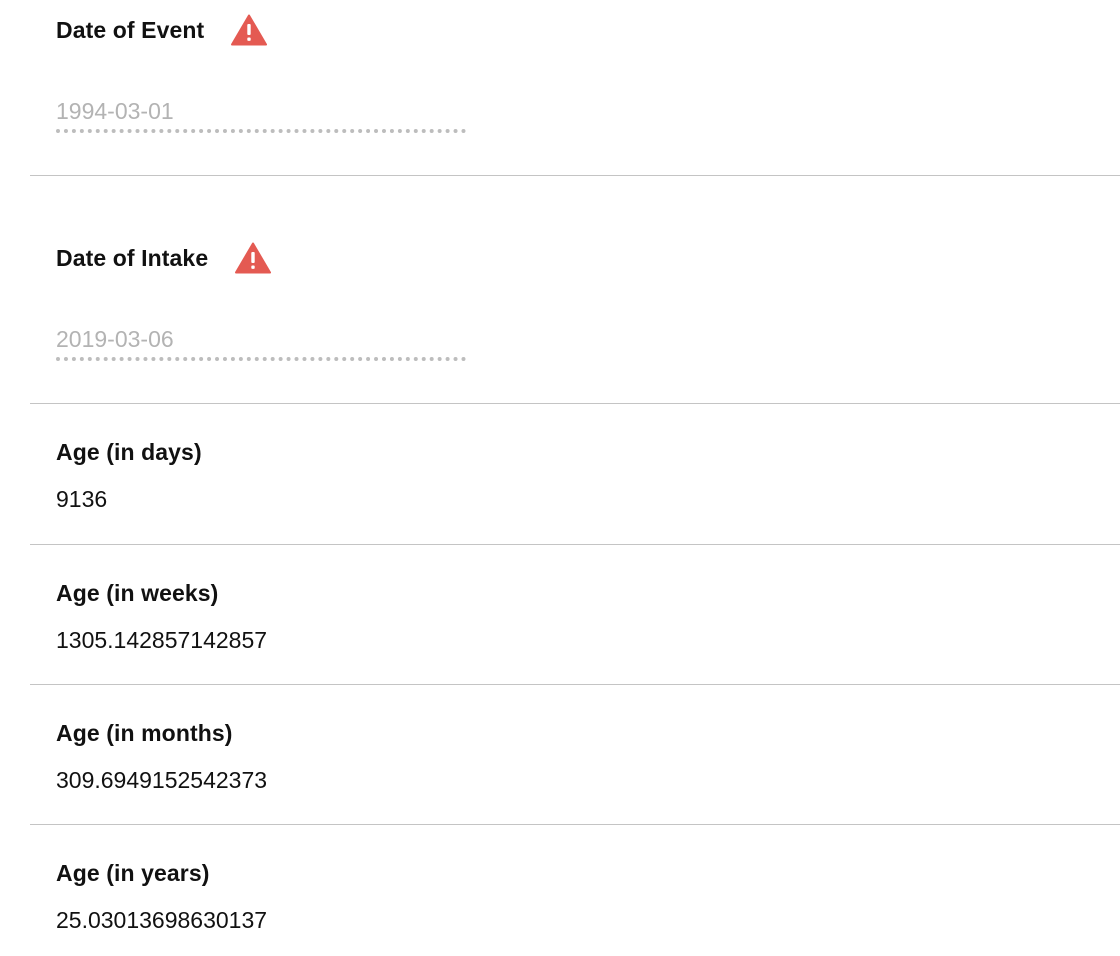  What do you see at coordinates (575, 755) in the screenshot?
I see `age-months-section: Age (in months) 309.6949152542373` at bounding box center [575, 755].